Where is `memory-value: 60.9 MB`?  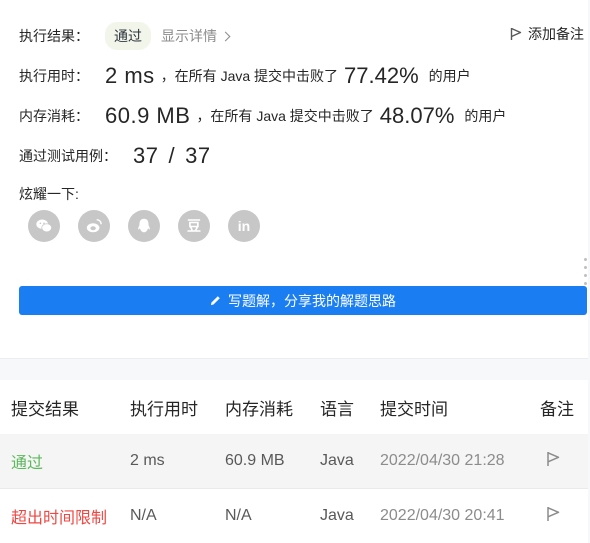 memory-value: 60.9 MB is located at coordinates (148, 115).